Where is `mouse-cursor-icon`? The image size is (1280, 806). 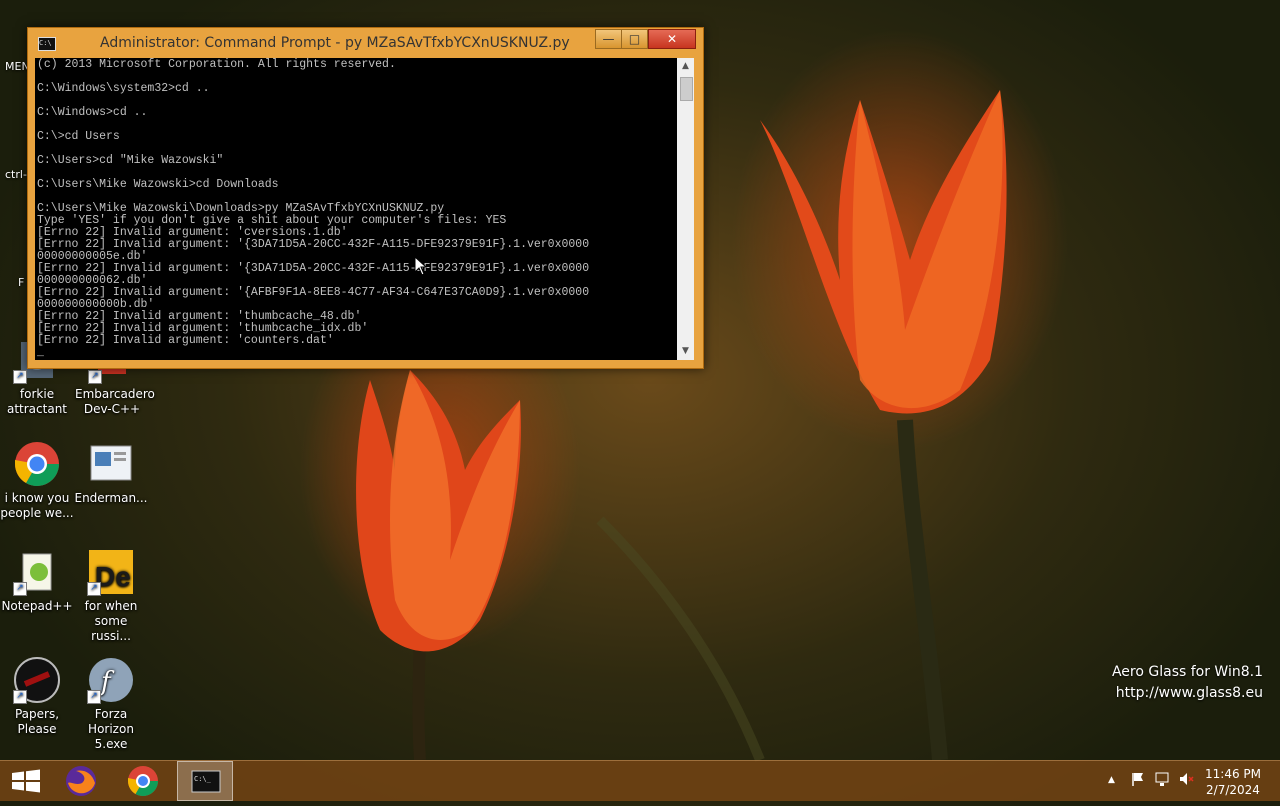 mouse-cursor-icon is located at coordinates (421, 267).